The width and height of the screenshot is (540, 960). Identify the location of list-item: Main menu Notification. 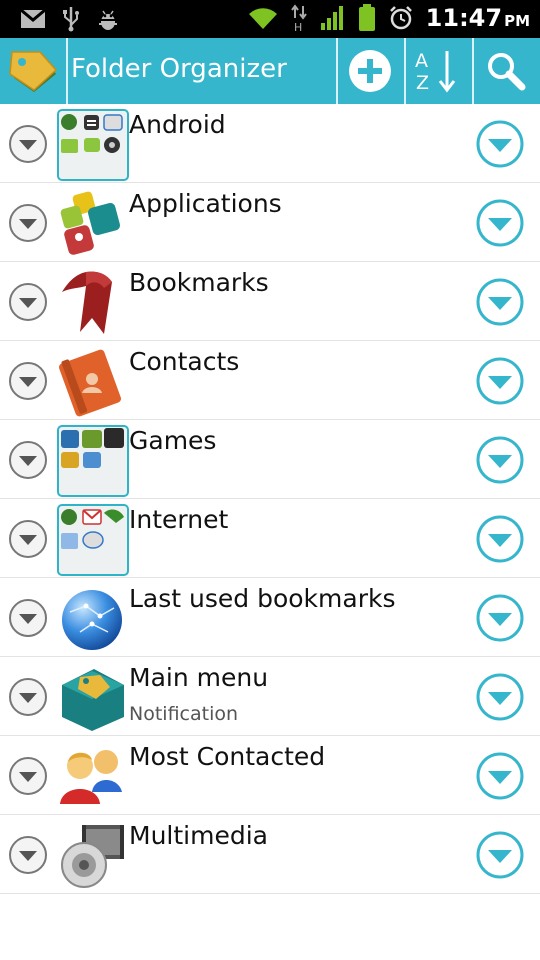
(270, 696).